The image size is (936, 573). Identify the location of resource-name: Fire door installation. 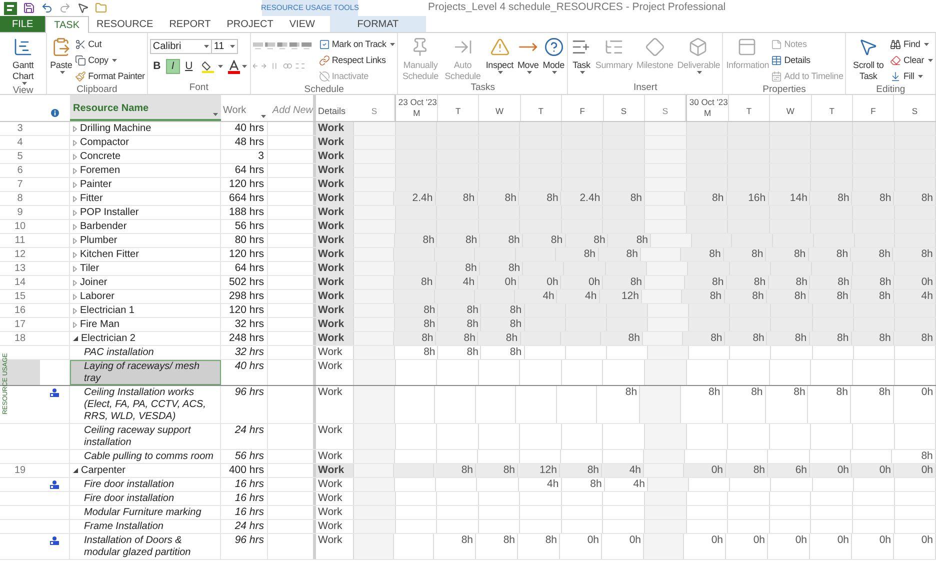
(130, 484).